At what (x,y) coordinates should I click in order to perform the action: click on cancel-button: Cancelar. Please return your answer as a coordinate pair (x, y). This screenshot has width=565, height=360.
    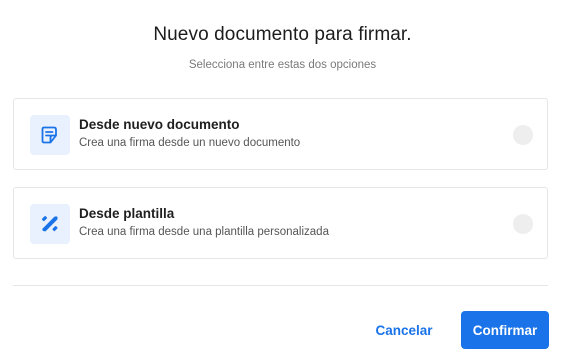
    Looking at the image, I should click on (404, 330).